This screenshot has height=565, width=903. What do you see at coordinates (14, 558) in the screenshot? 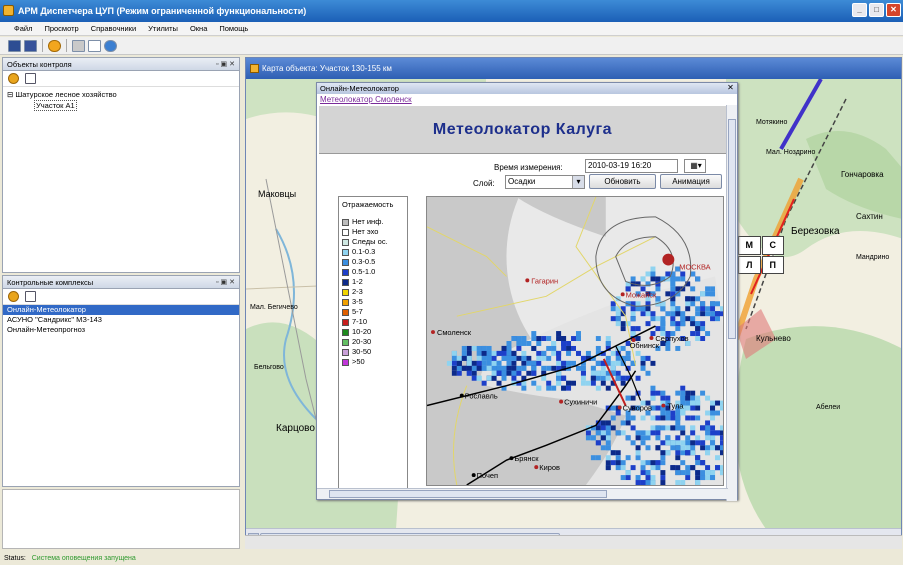
I see `status-label: Status` at bounding box center [14, 558].